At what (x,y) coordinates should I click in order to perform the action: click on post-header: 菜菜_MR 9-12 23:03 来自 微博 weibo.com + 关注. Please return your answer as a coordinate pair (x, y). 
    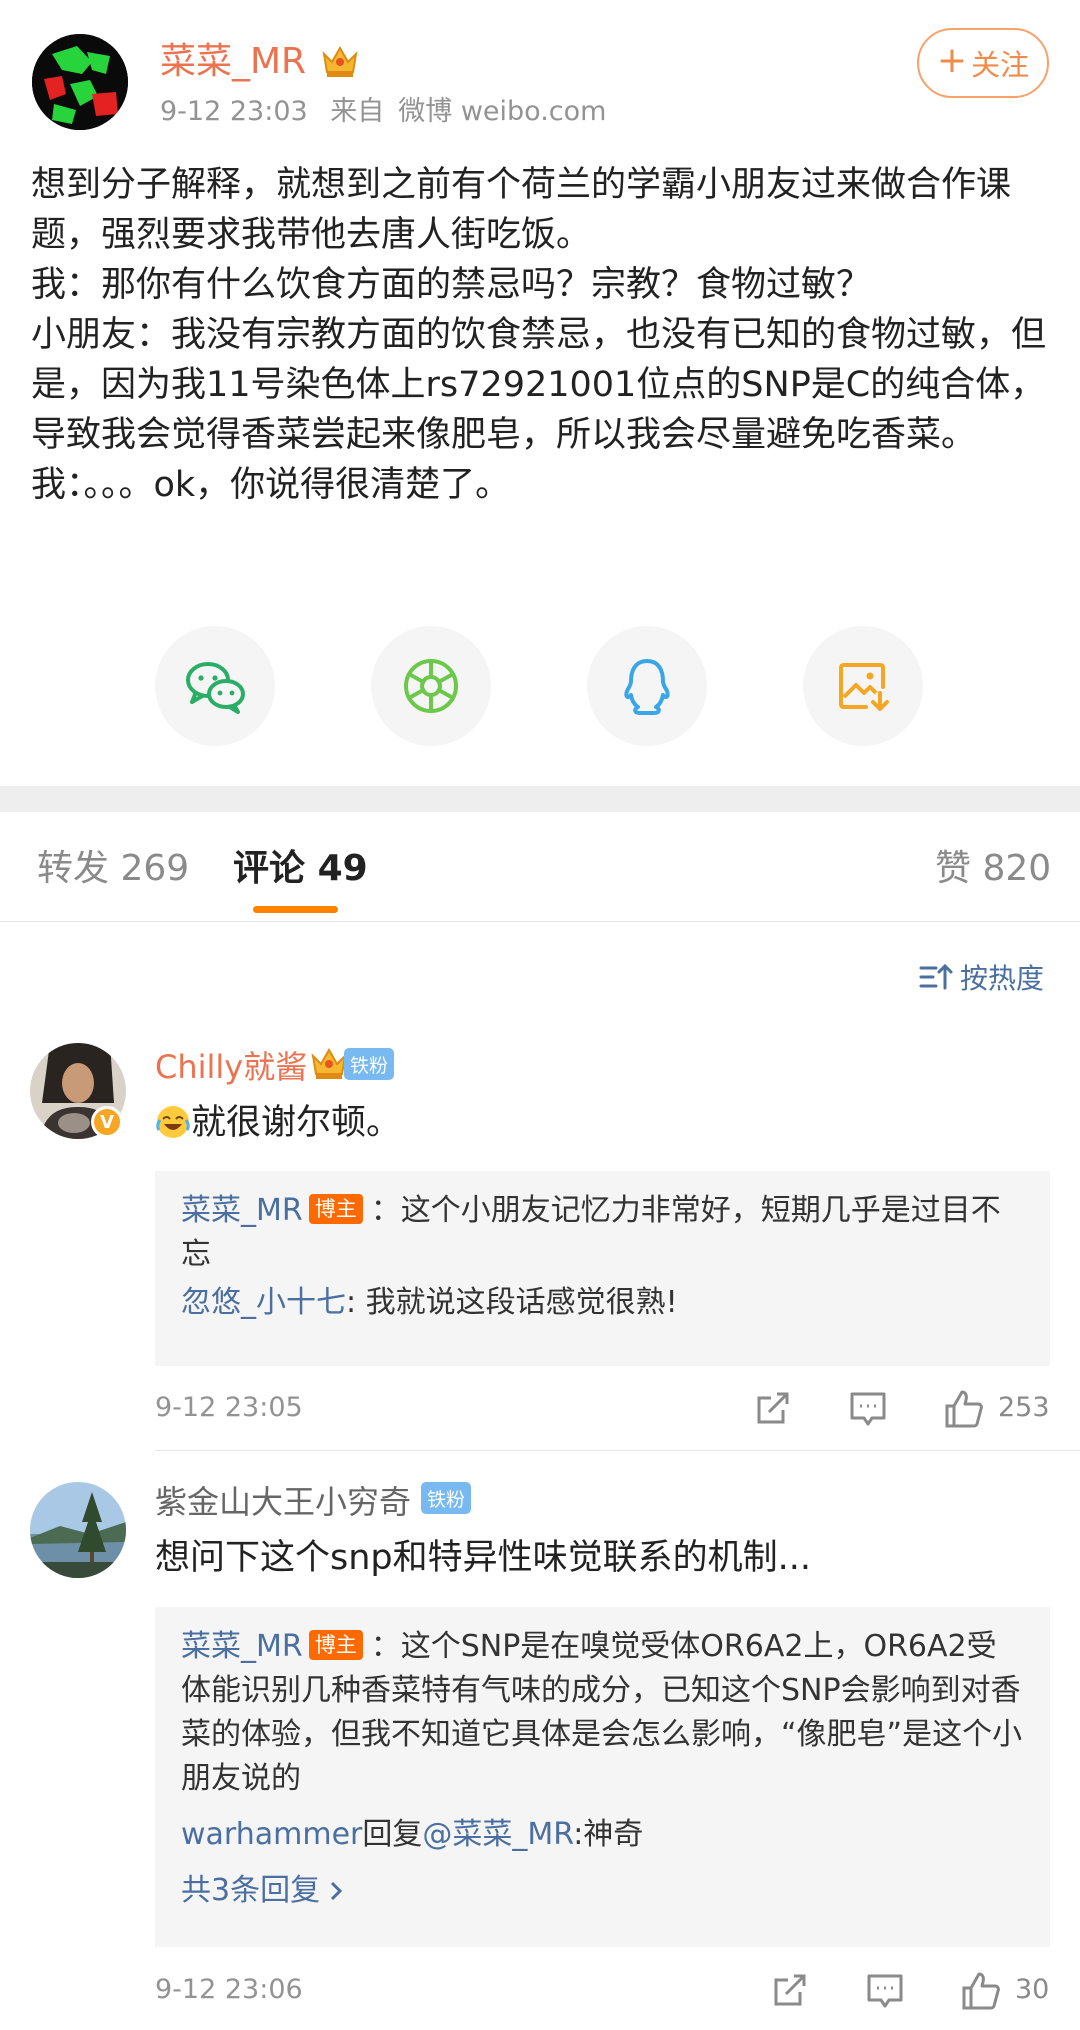
    Looking at the image, I should click on (540, 75).